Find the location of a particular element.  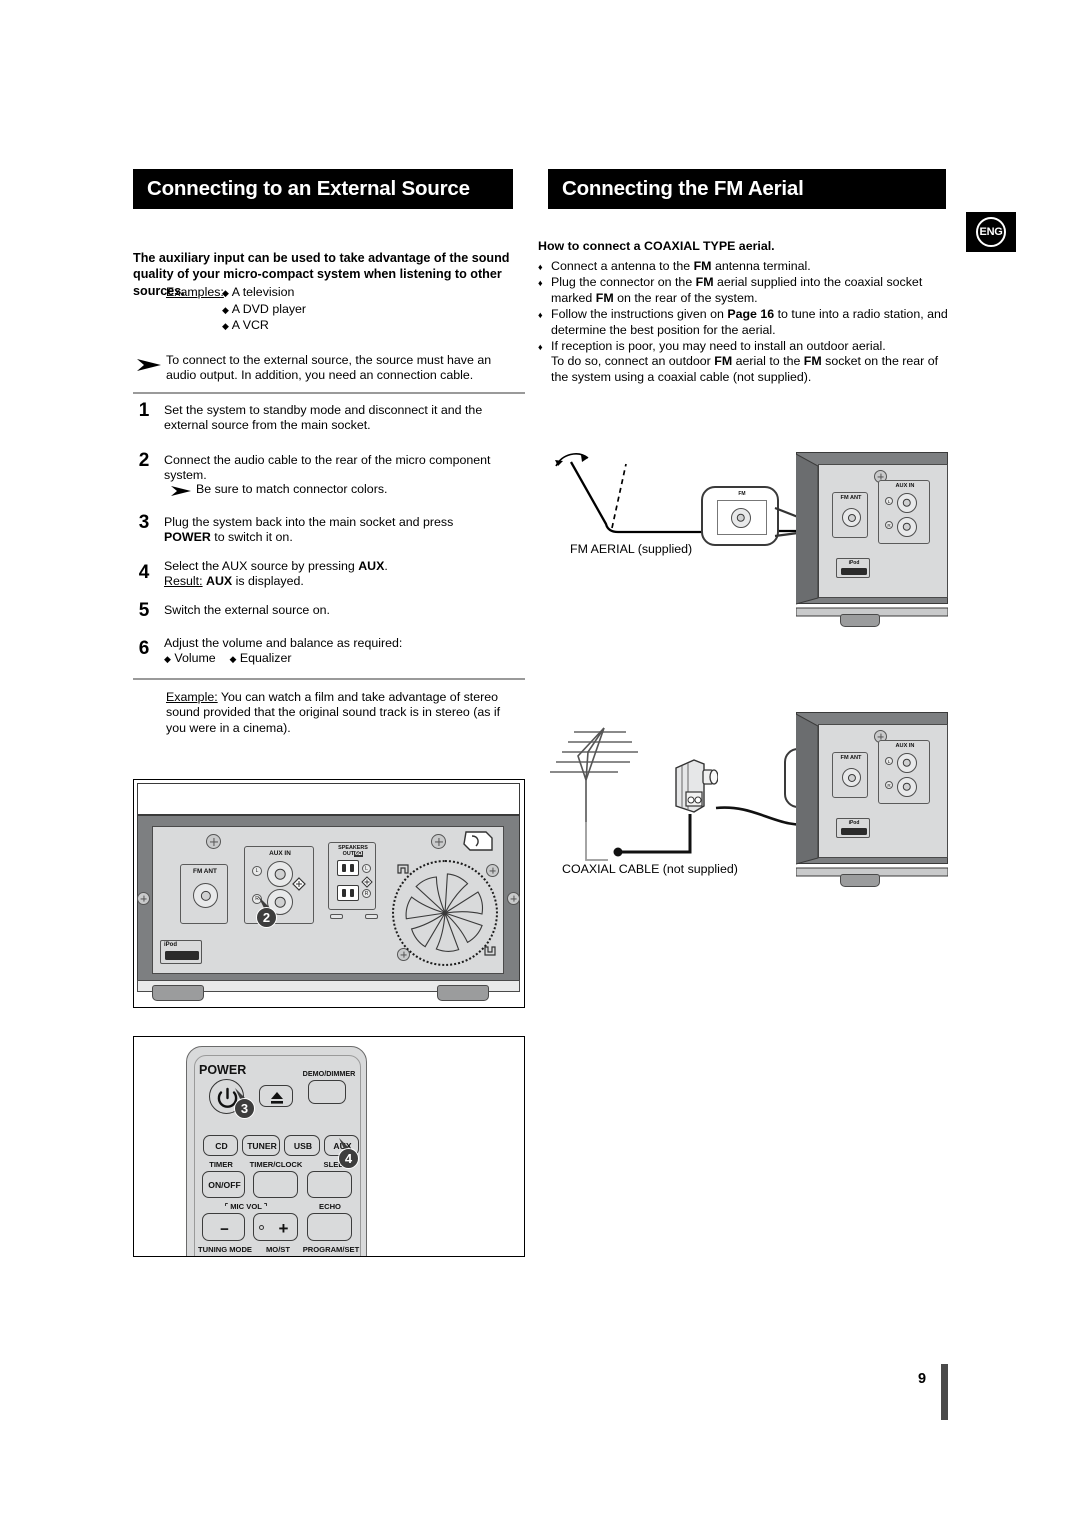

eng-circle-icon: ENG is located at coordinates (991, 232).